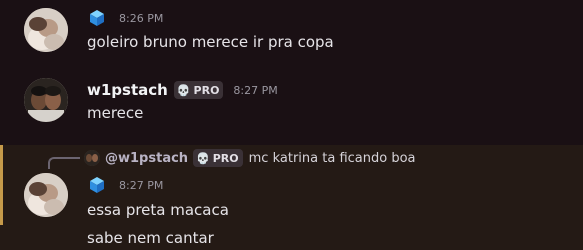 The height and width of the screenshot is (250, 583). I want to click on message-header: 8:27 PM, so click(125, 185).